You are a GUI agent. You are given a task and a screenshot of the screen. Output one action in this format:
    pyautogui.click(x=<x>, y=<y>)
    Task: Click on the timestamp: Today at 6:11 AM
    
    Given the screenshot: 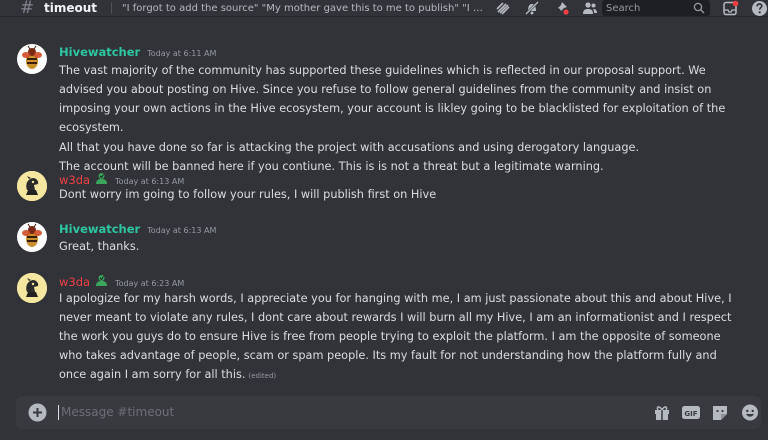 What is the action you would take?
    pyautogui.click(x=182, y=53)
    